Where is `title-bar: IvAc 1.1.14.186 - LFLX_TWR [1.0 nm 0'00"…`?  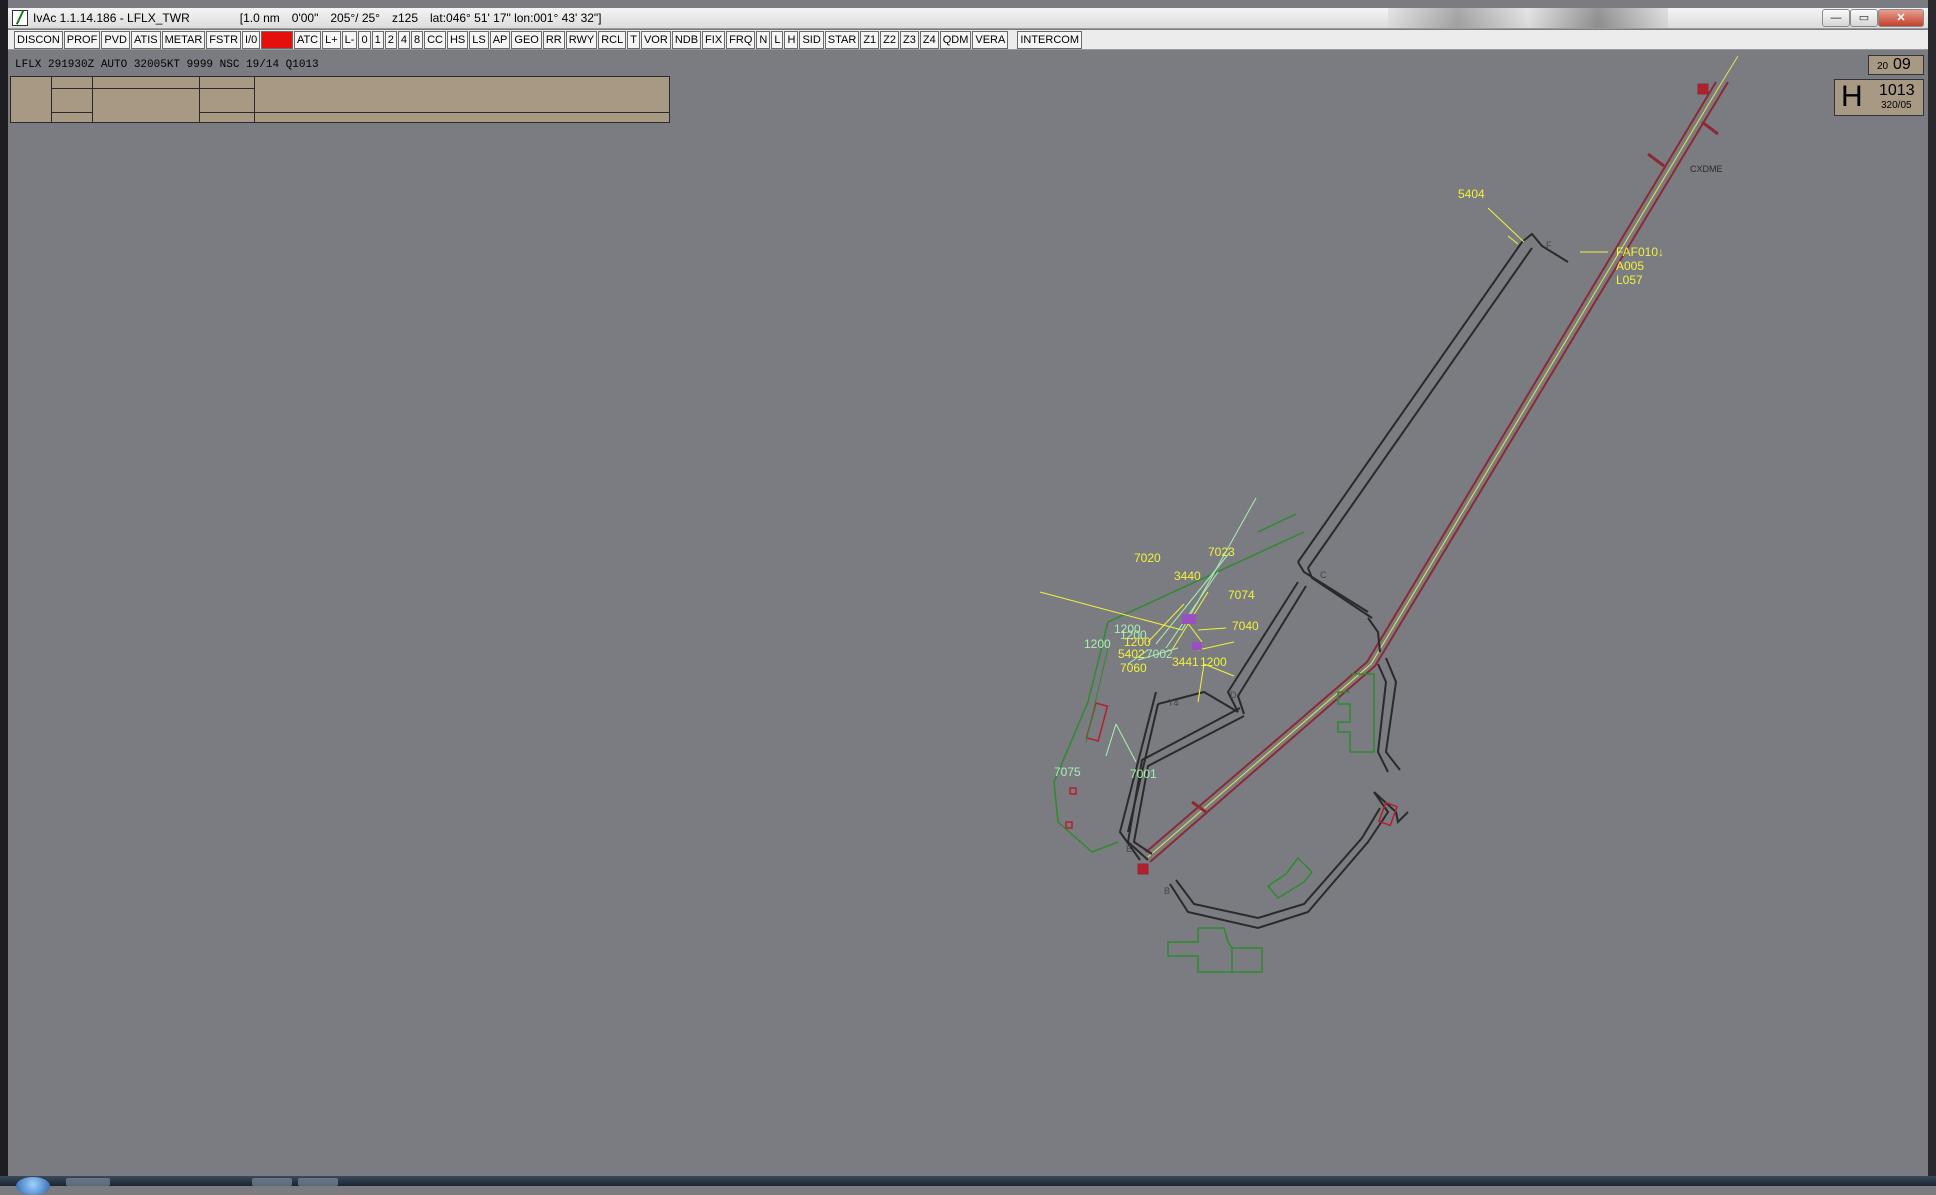
title-bar: IvAc 1.1.14.186 - LFLX_TWR [1.0 nm 0'00"… is located at coordinates (968, 18).